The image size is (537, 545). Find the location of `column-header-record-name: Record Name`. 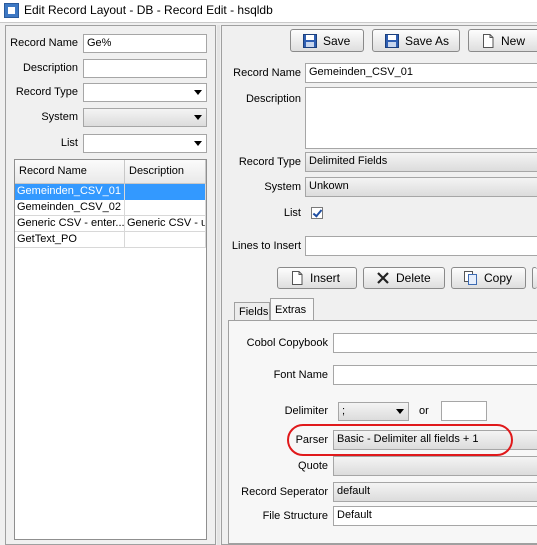

column-header-record-name: Record Name is located at coordinates (70, 172).